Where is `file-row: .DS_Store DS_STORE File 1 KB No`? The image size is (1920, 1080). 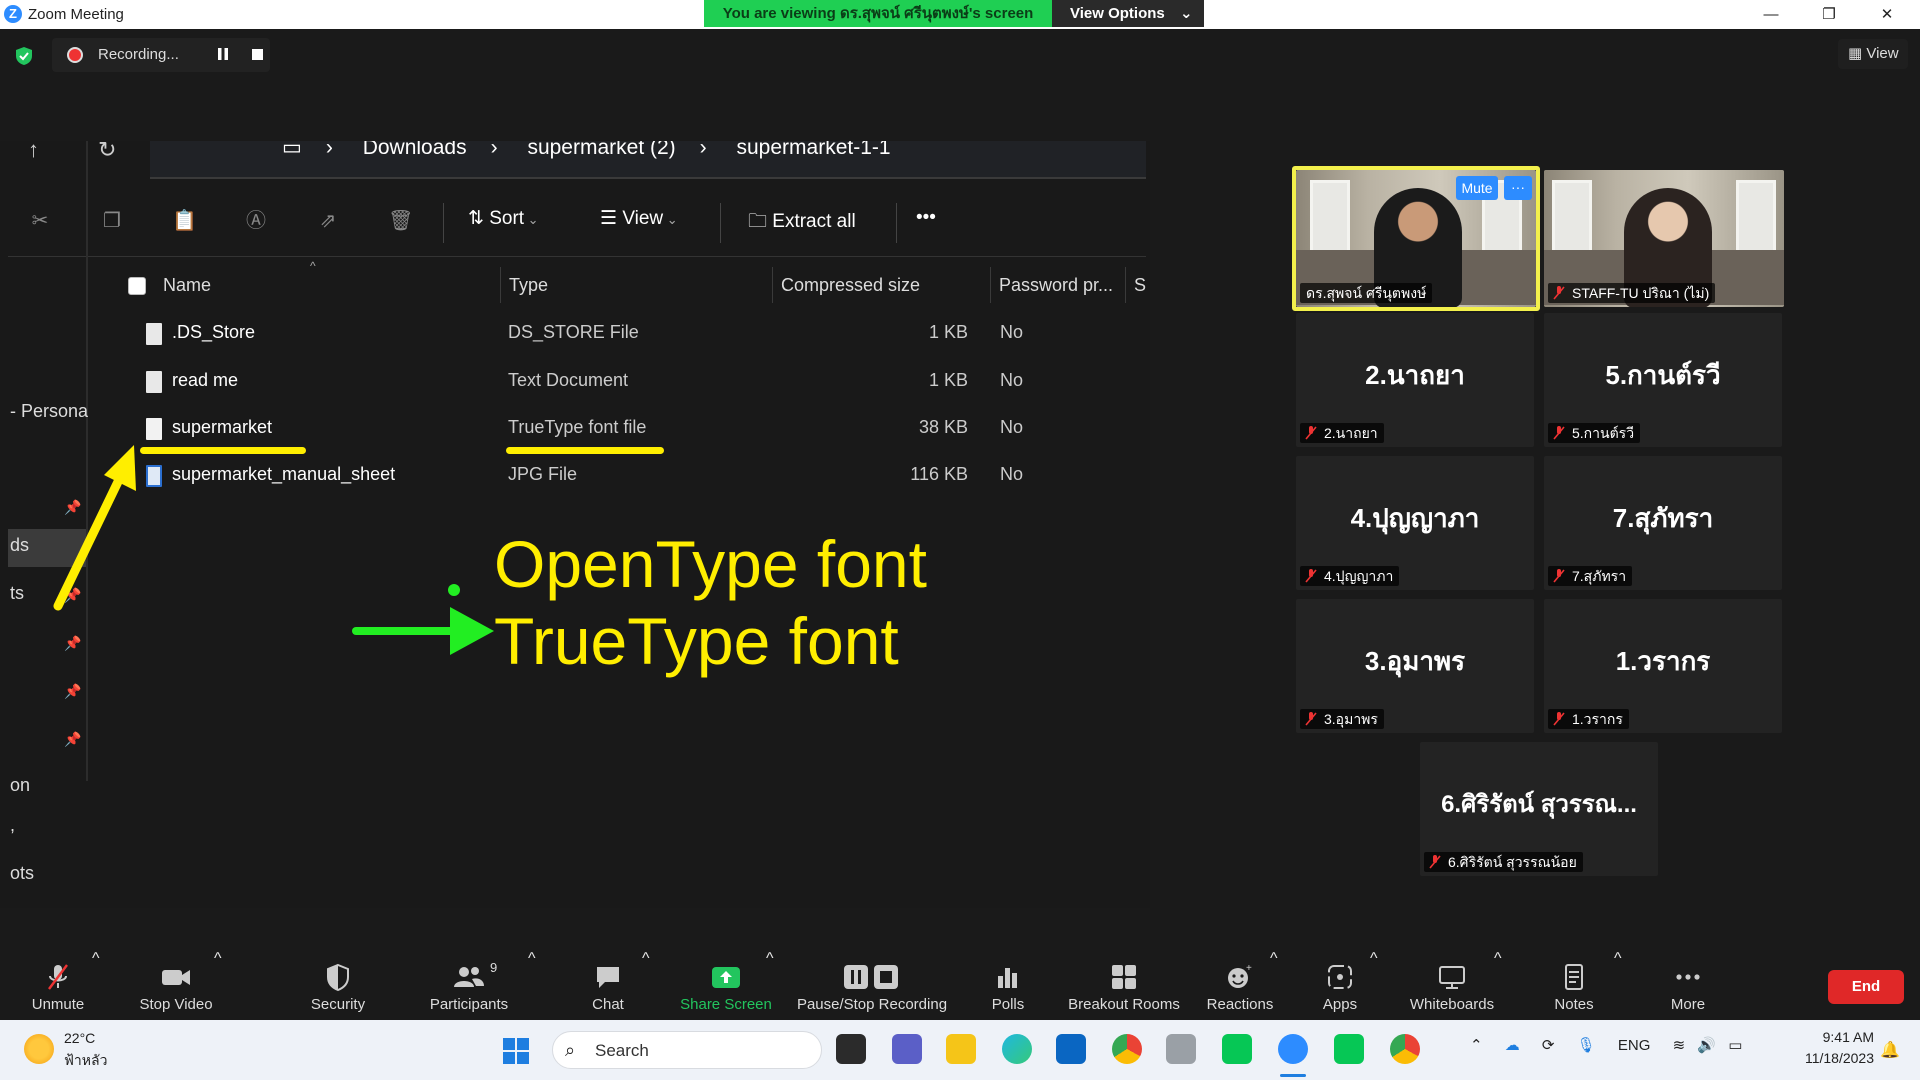
file-row: .DS_Store DS_STORE File 1 KB No is located at coordinates (628, 335).